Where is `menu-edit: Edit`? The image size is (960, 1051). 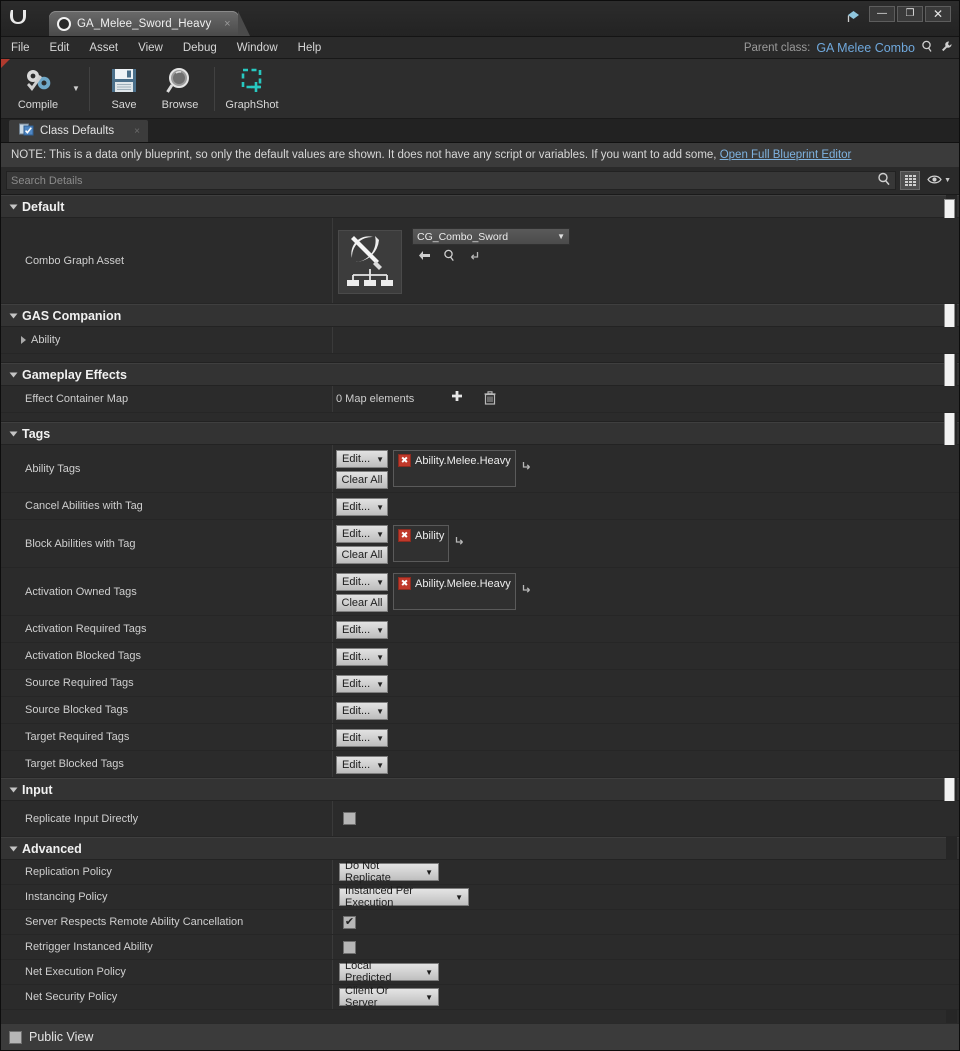
menu-edit: Edit is located at coordinates (60, 47).